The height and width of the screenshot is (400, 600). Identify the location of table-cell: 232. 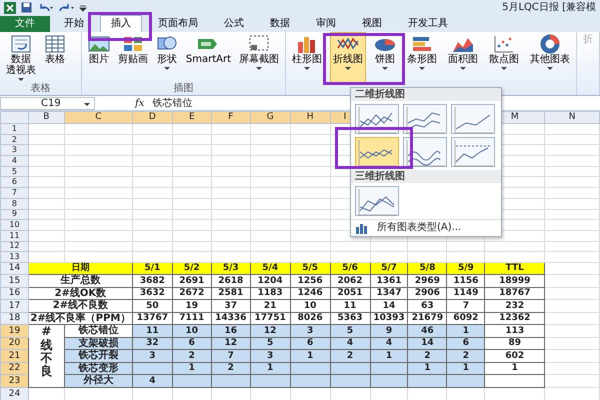
(514, 306).